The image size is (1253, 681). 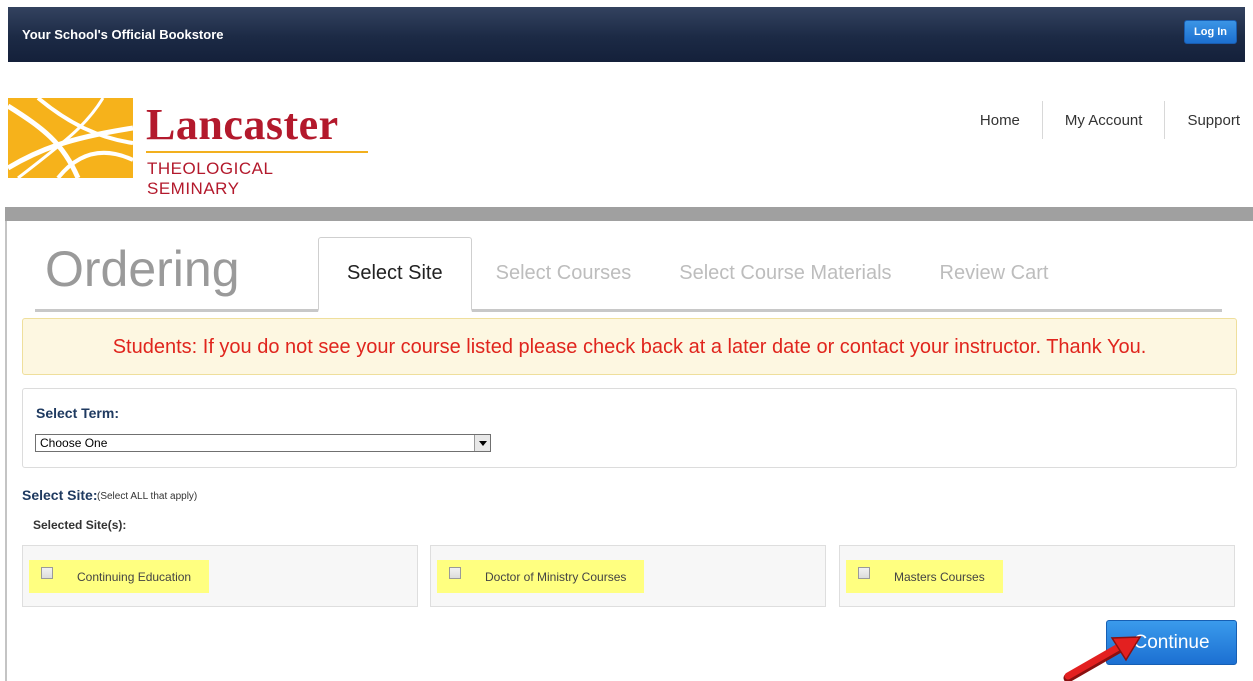 I want to click on term-select-value: Choose One, so click(x=74, y=443).